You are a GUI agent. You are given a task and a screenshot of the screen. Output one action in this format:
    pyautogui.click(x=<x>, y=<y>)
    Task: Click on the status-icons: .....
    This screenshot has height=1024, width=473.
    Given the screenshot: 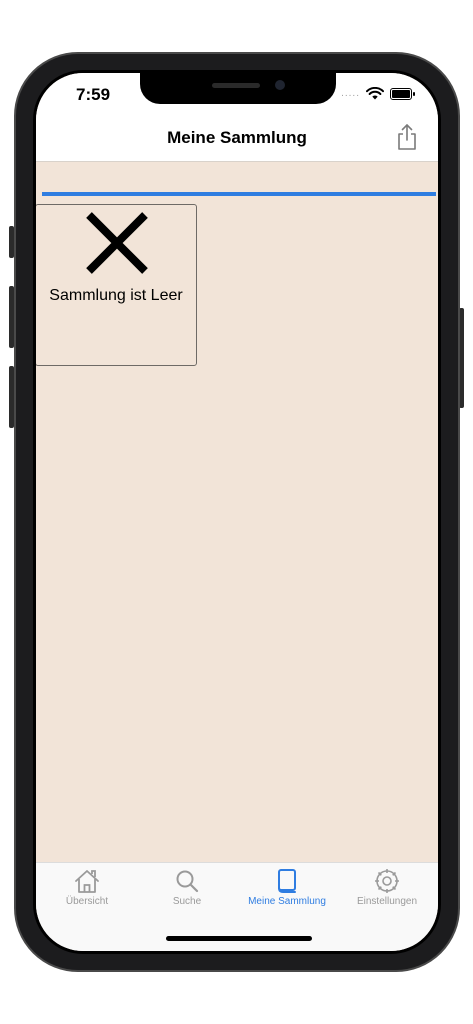 What is the action you would take?
    pyautogui.click(x=378, y=93)
    